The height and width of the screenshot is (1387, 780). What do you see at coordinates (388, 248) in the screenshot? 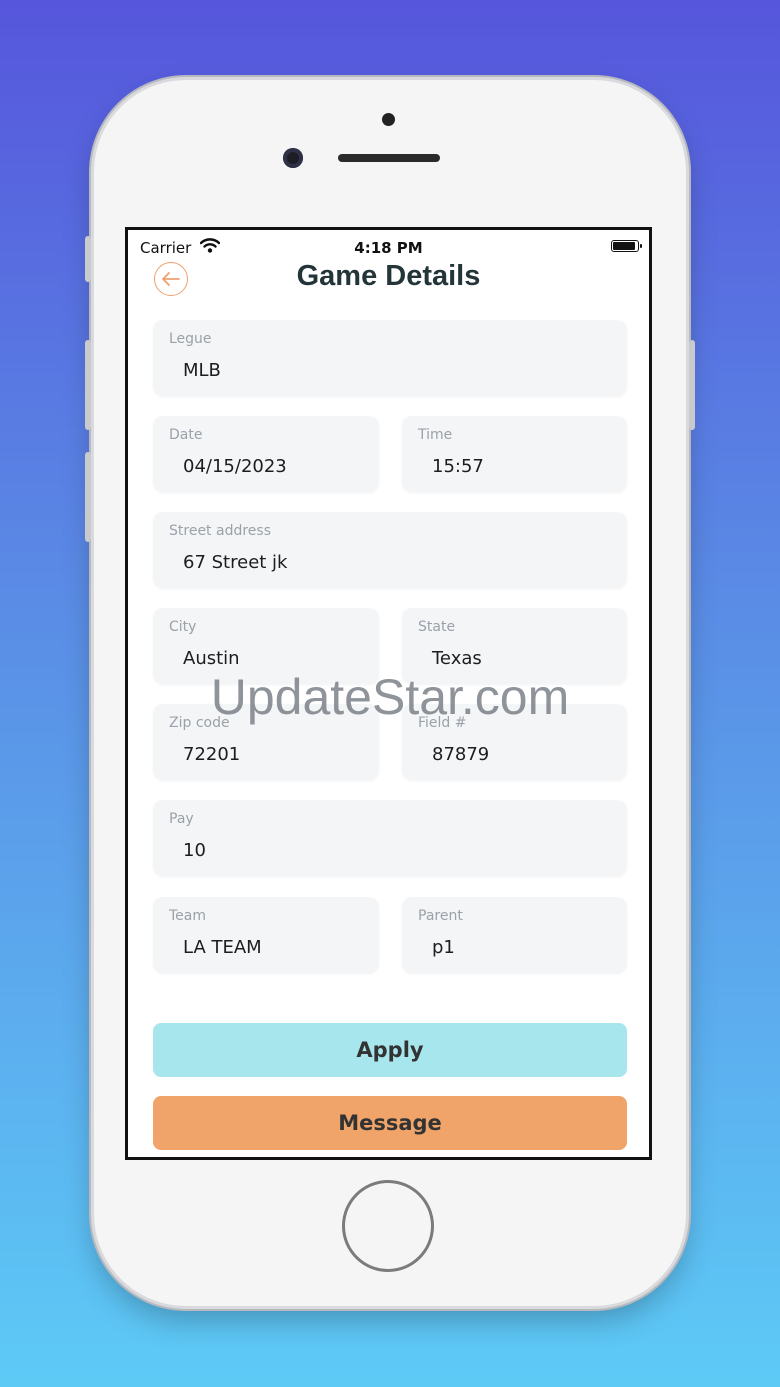
I see `status-time: 4:18 PM` at bounding box center [388, 248].